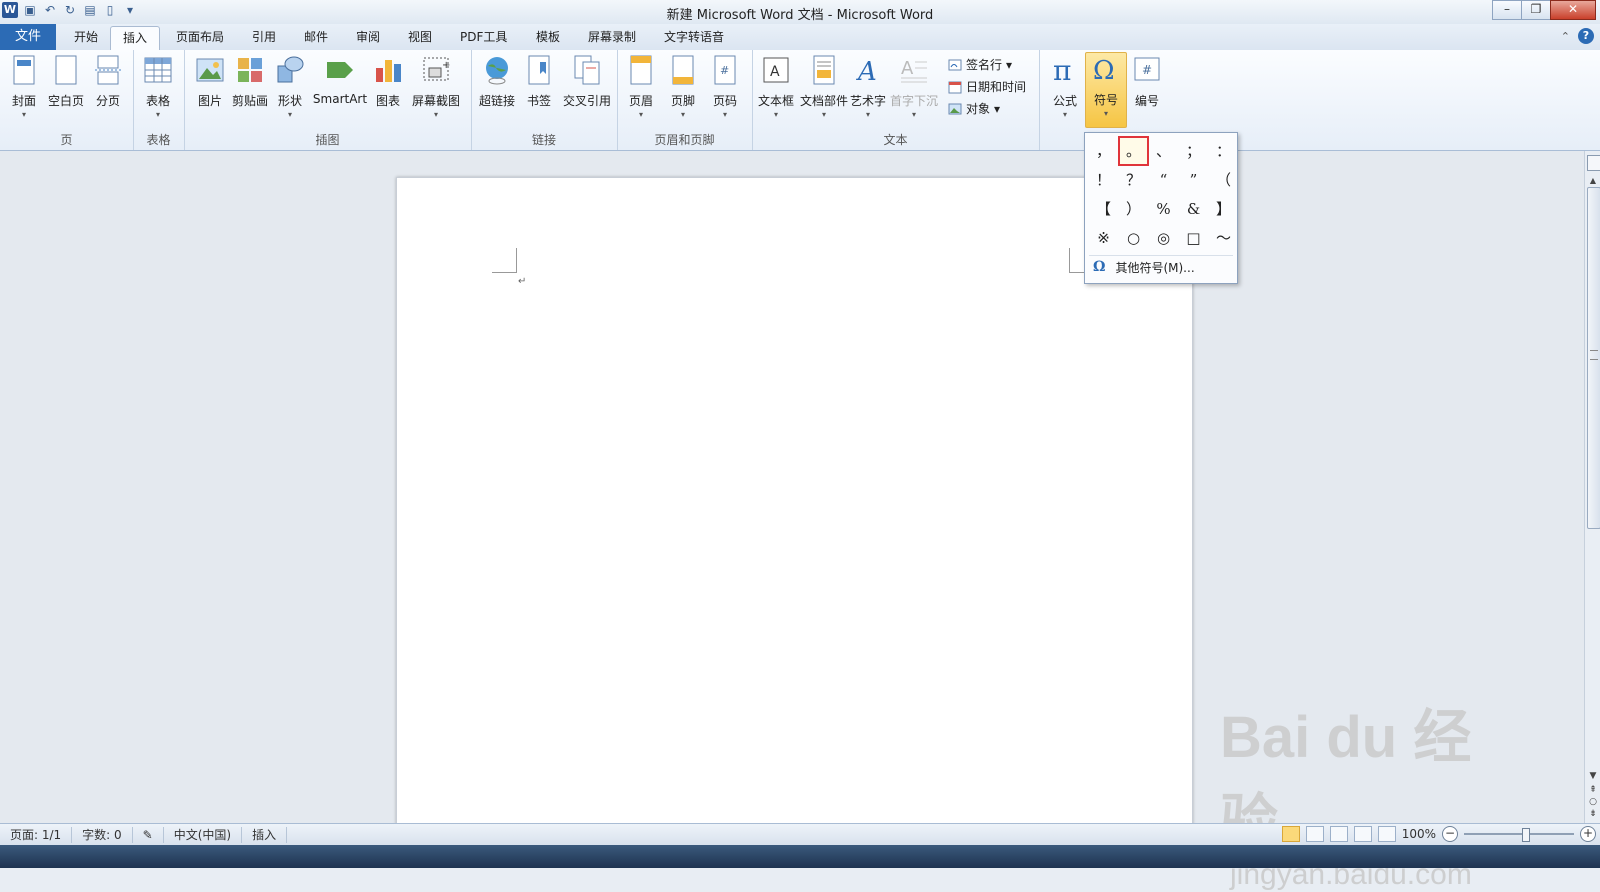 The height and width of the screenshot is (892, 1600). What do you see at coordinates (980, 64) in the screenshot?
I see `signature-line-button: 签名行 ▾` at bounding box center [980, 64].